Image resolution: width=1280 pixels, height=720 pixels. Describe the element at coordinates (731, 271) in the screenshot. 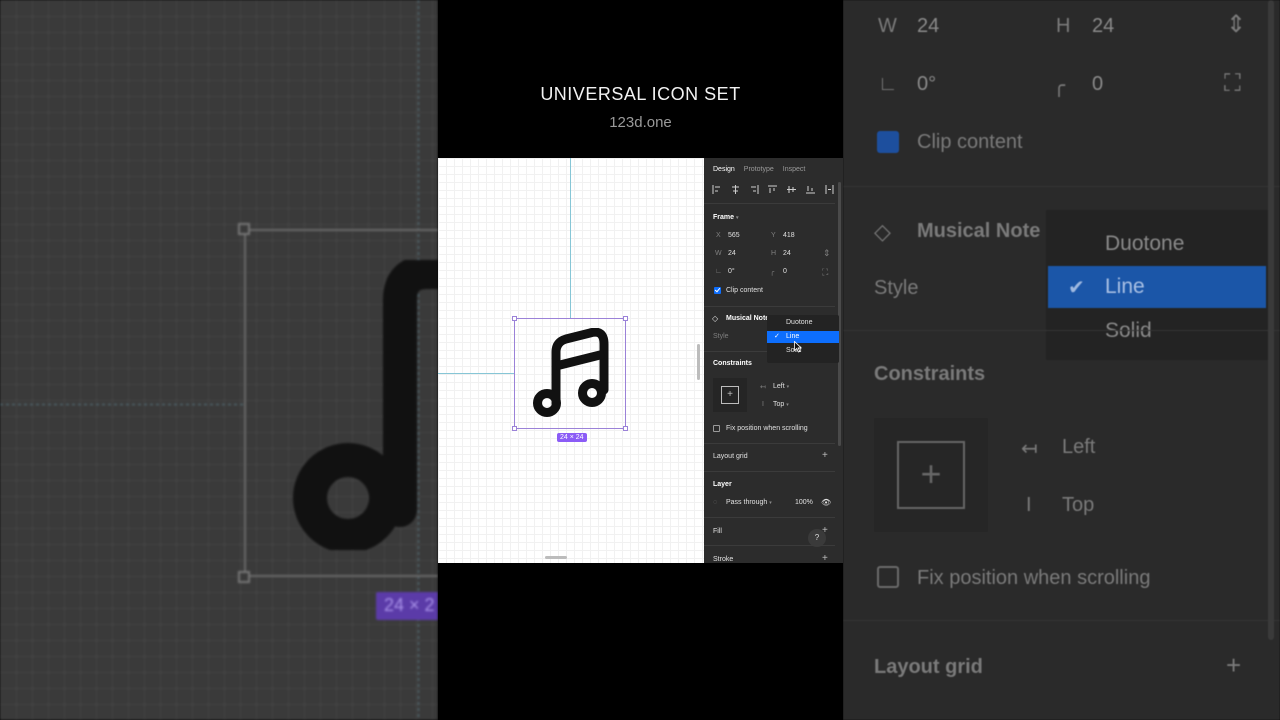

I see `rotation-input: 0°` at that location.